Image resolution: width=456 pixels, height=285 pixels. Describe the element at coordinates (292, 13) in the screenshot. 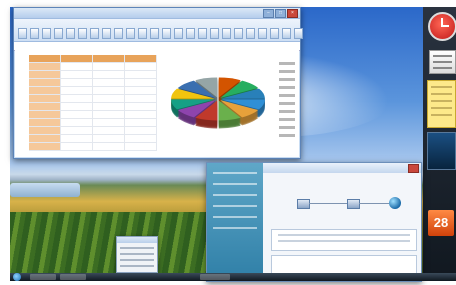

I see `close-button: ×` at that location.